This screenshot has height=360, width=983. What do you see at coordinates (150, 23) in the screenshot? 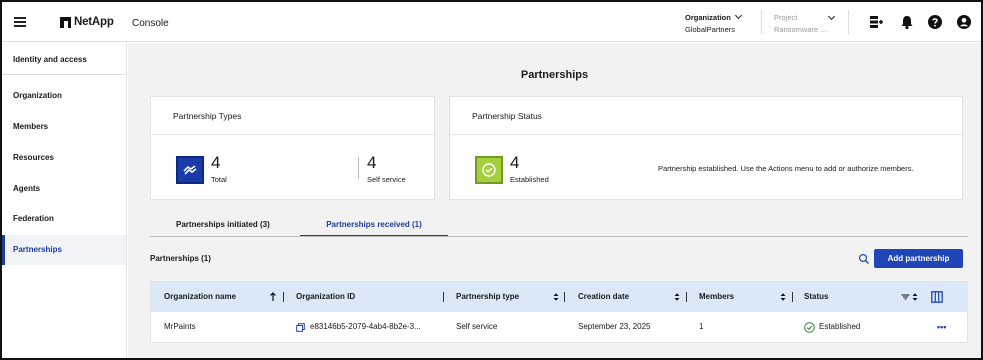
I see `app-title: Console` at bounding box center [150, 23].